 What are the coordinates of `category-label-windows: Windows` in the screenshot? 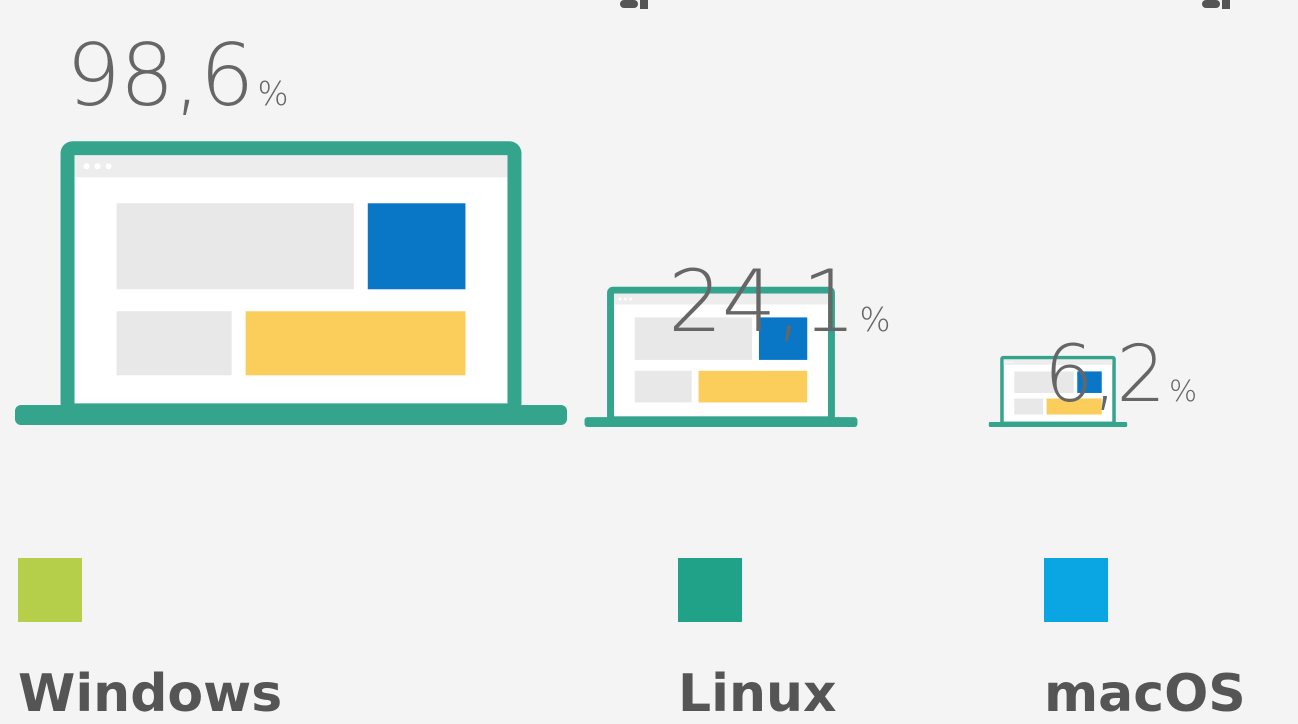 It's located at (150, 694).